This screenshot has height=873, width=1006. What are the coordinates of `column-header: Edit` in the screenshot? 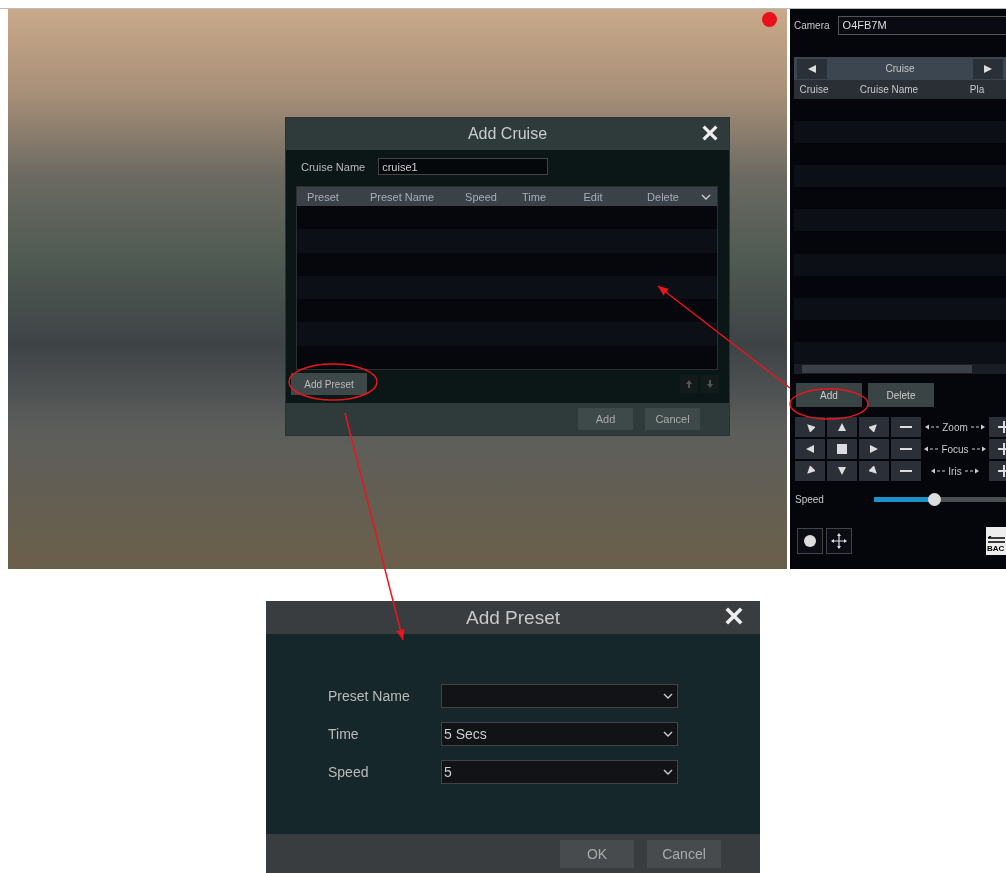 It's located at (593, 196).